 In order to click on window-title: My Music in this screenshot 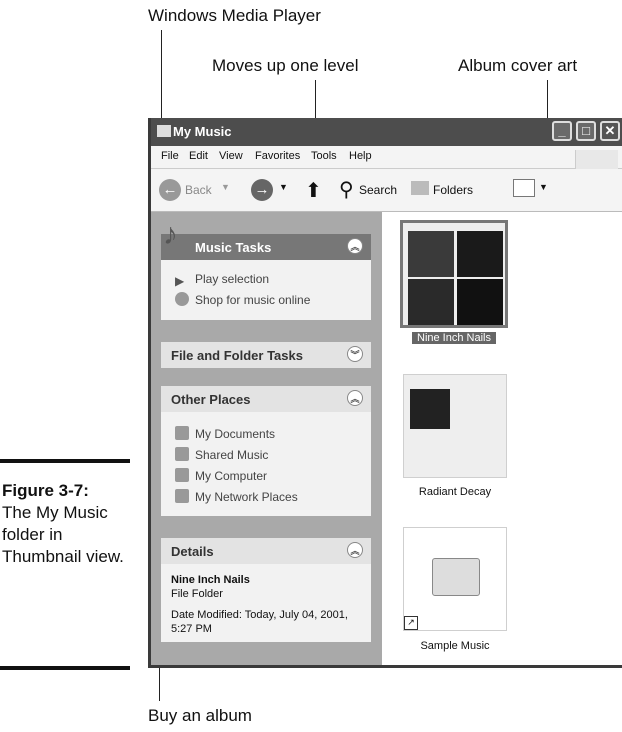, I will do `click(202, 131)`.